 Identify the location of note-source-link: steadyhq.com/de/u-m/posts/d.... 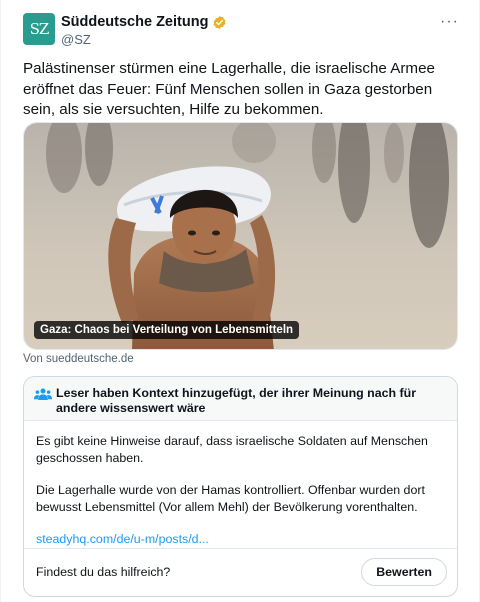
(122, 539).